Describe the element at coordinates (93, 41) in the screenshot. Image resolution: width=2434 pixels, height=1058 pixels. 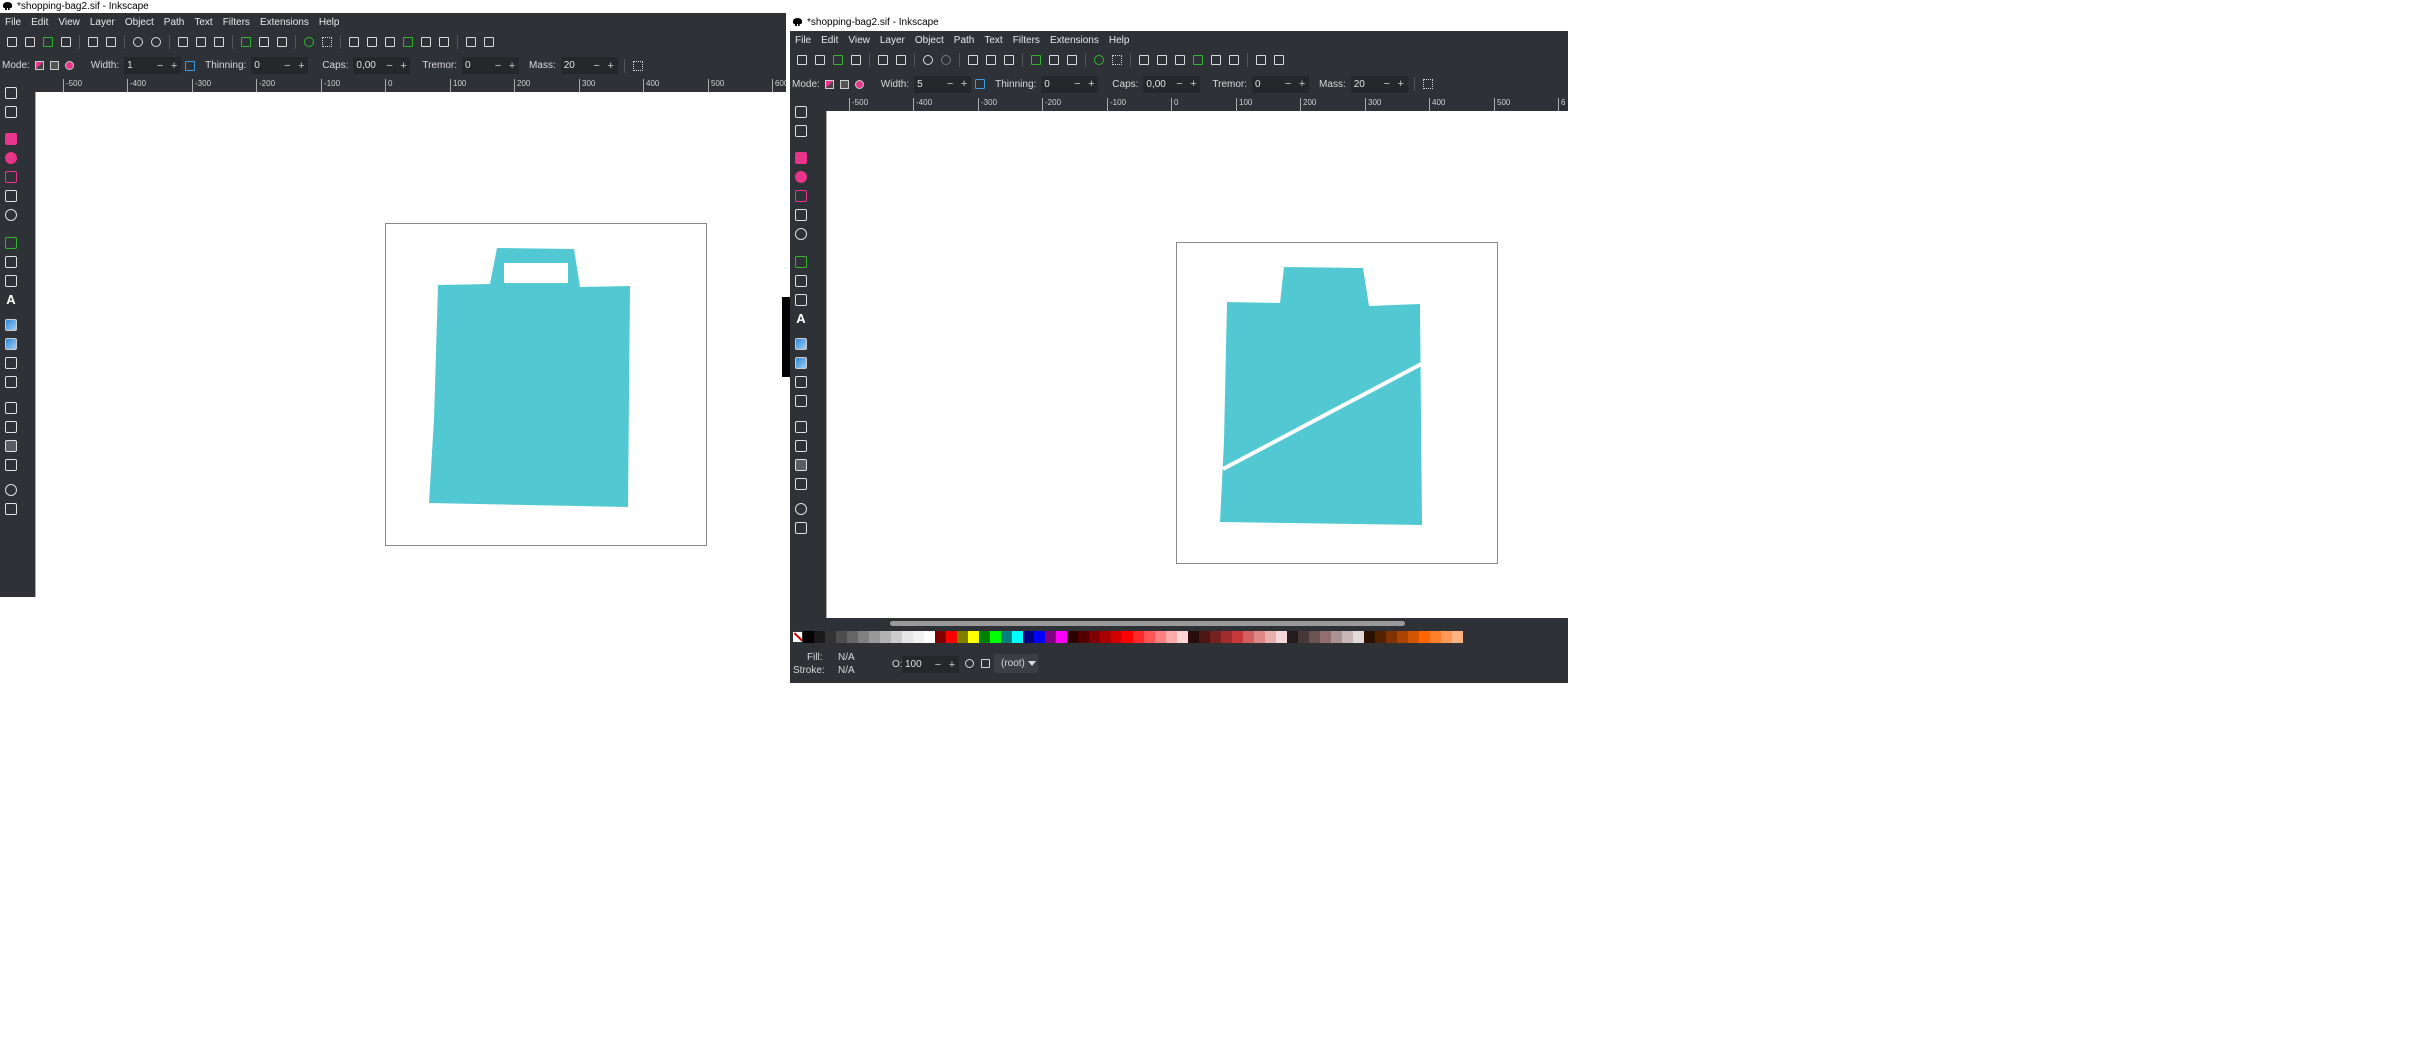
I see `import-icon` at that location.